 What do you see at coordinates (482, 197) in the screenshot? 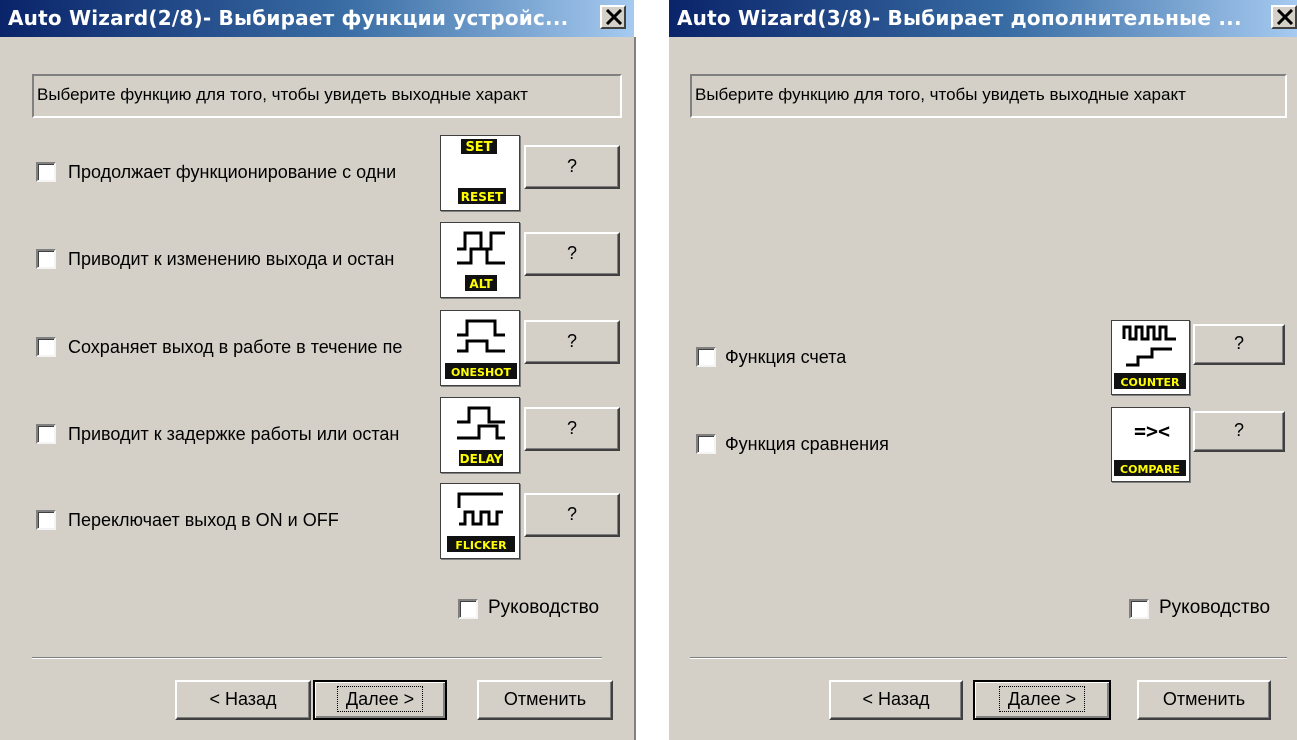
I see `svg-text: RESET` at bounding box center [482, 197].